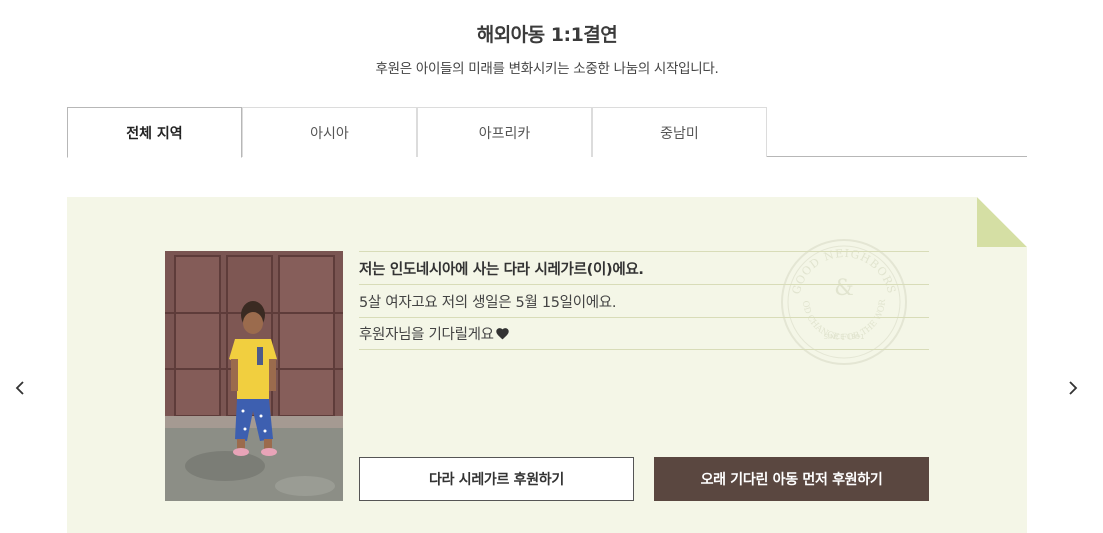  Describe the element at coordinates (547, 69) in the screenshot. I see `page-subtitle: 후원은 아이들의 미래를 변화시키는 소중한 나눔의 시작입니다.` at that location.